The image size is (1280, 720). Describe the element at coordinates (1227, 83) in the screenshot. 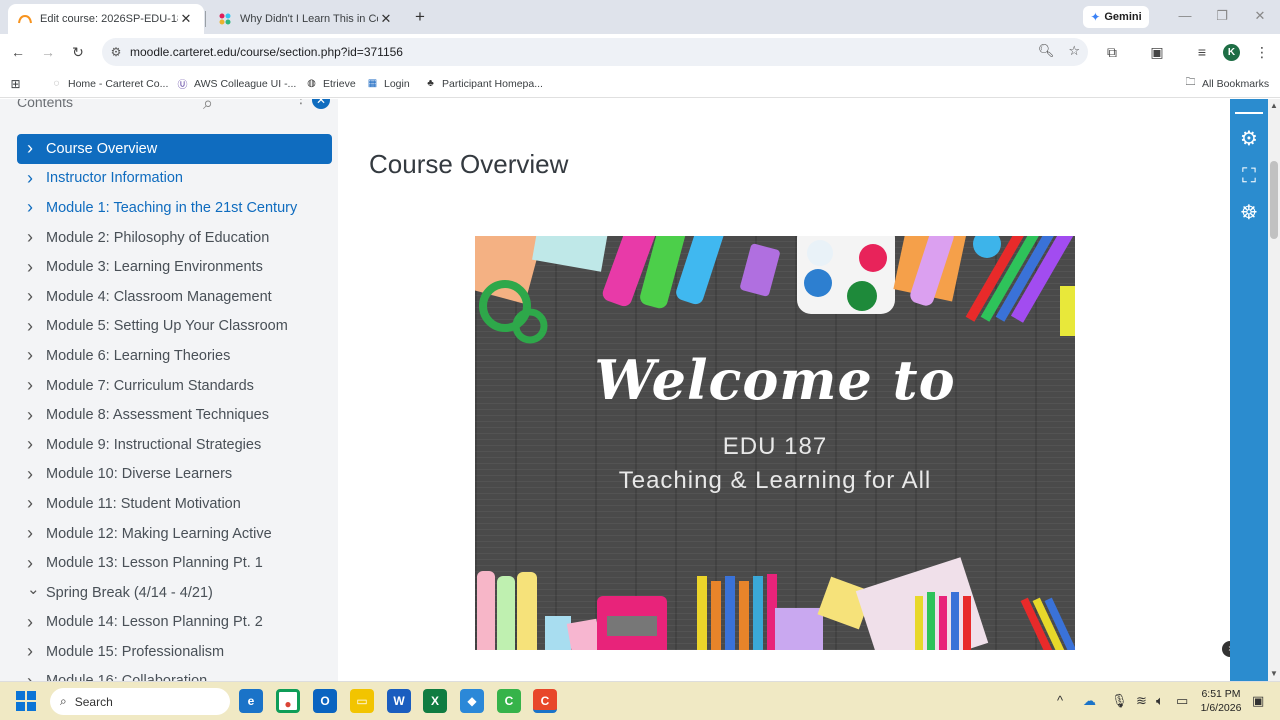

I see `all-bookmarks: 🗀 All Bookmarks` at that location.